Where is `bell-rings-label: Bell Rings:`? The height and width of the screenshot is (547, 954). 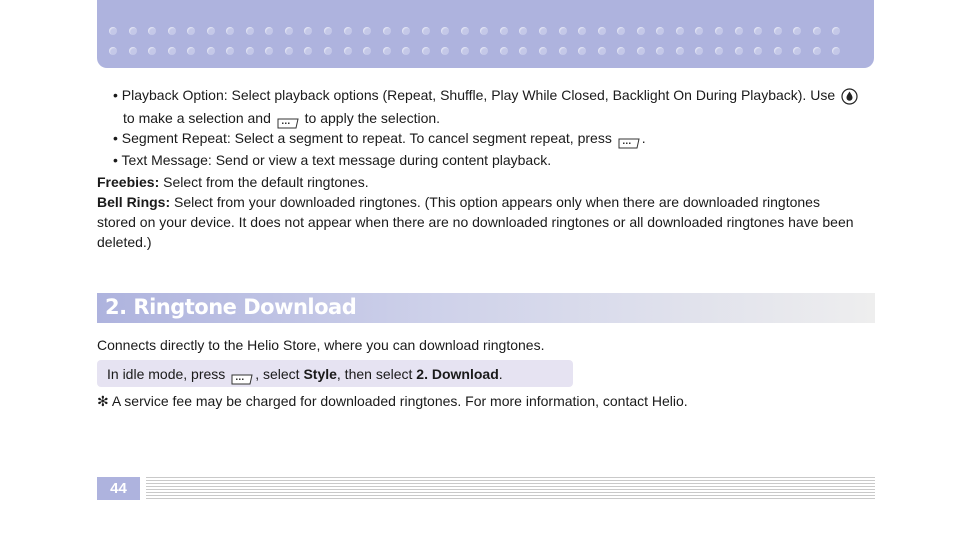 bell-rings-label: Bell Rings: is located at coordinates (134, 202).